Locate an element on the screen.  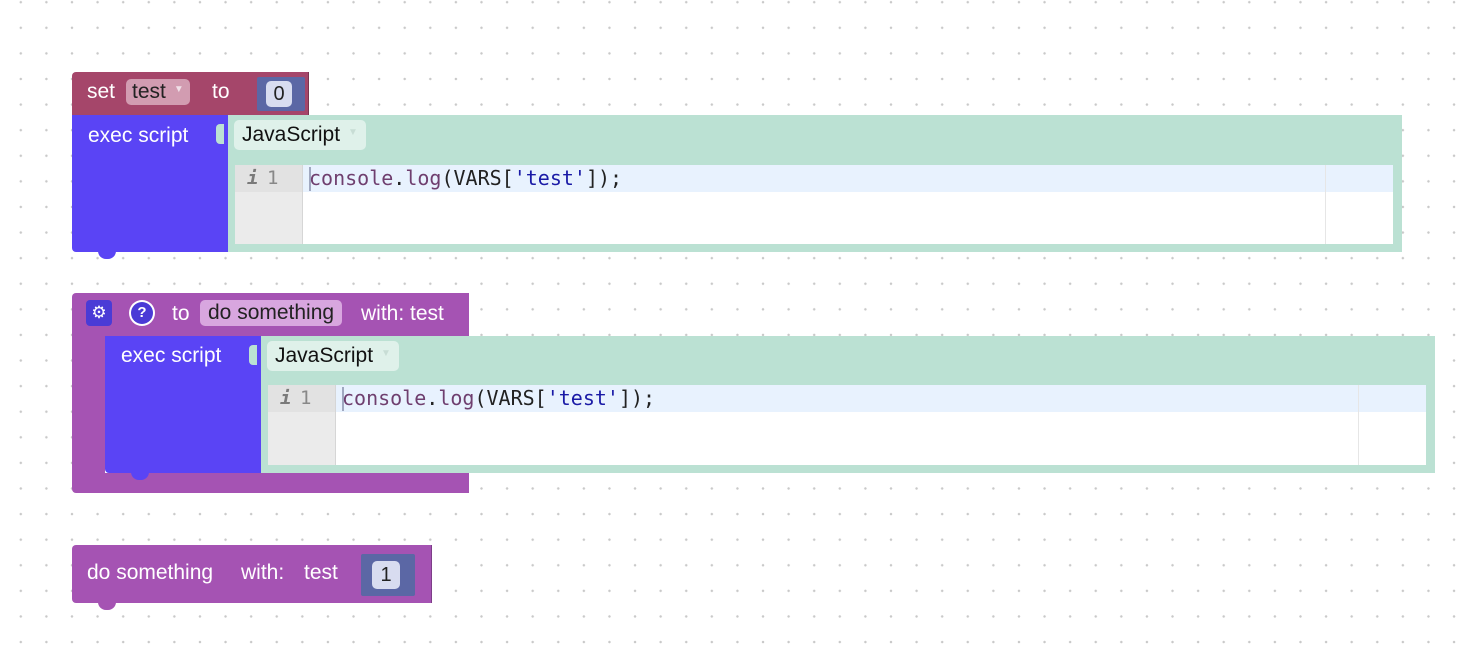
gear-icon: ⚙ is located at coordinates (99, 312).